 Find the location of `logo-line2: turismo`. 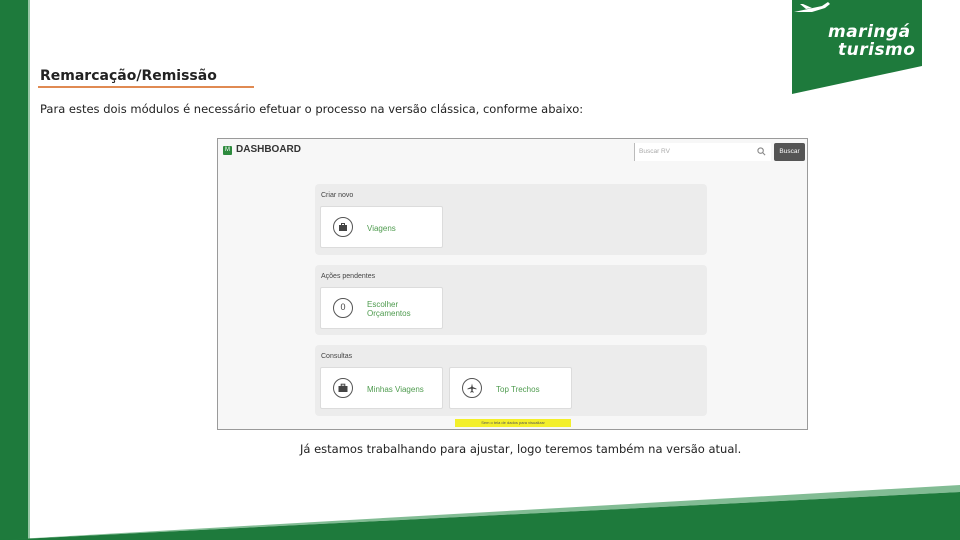

logo-line2: turismo is located at coordinates (877, 50).